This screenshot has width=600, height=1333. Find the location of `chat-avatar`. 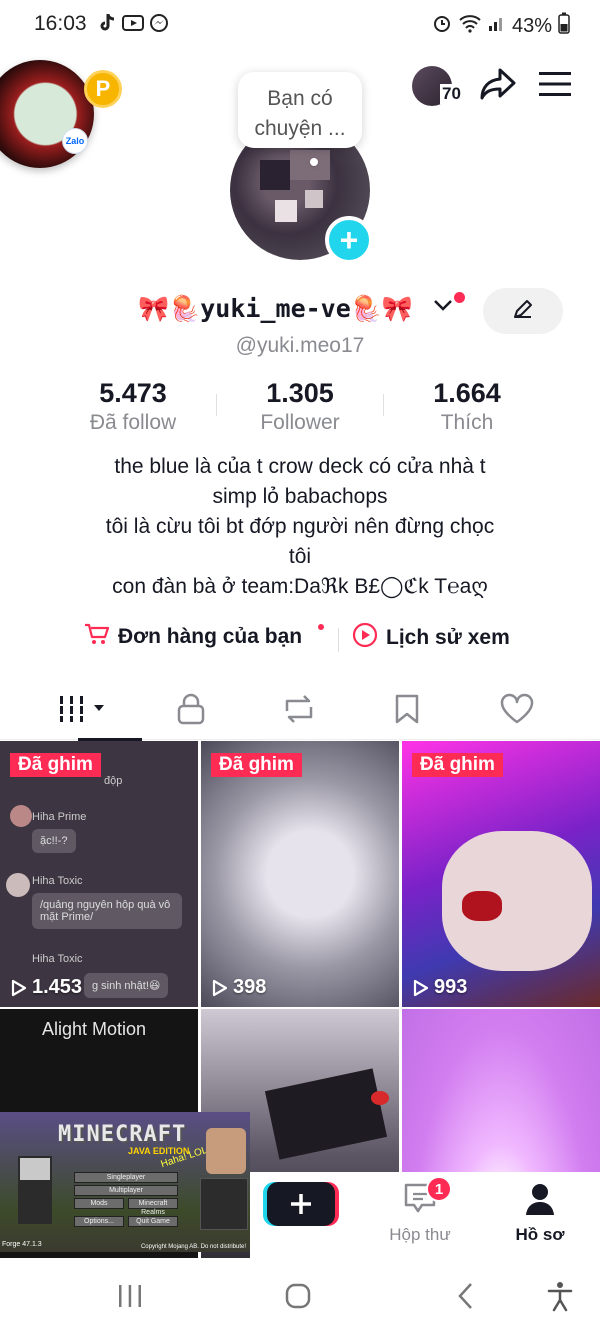

chat-avatar is located at coordinates (18, 885).